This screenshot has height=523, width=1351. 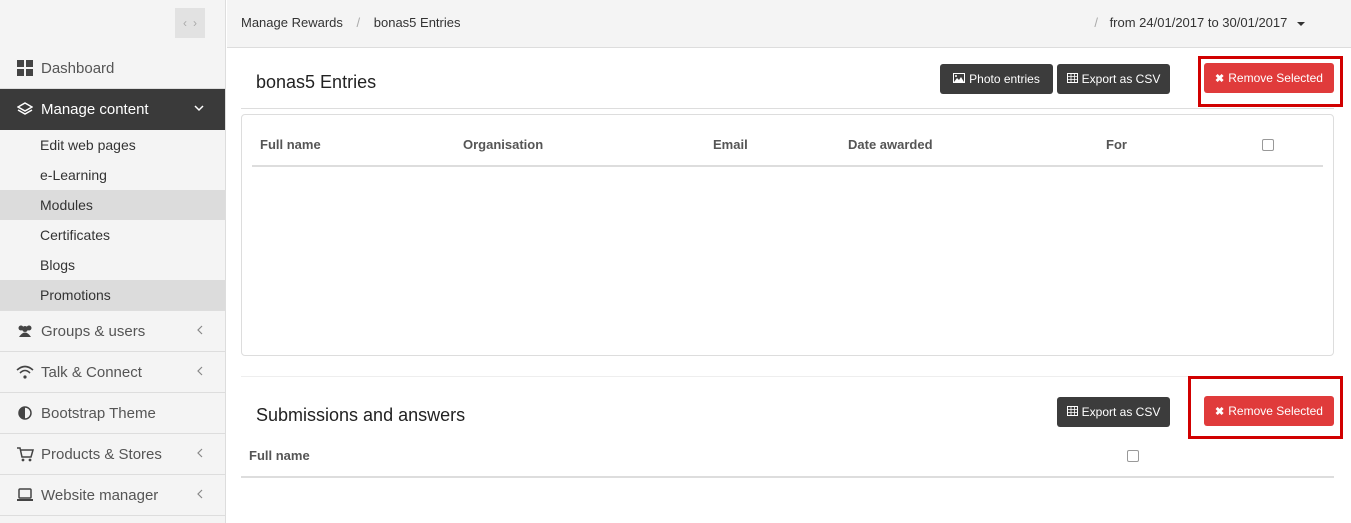 I want to click on breadcrumb: Manage Rewards / bonas5 Entries, so click(x=351, y=22).